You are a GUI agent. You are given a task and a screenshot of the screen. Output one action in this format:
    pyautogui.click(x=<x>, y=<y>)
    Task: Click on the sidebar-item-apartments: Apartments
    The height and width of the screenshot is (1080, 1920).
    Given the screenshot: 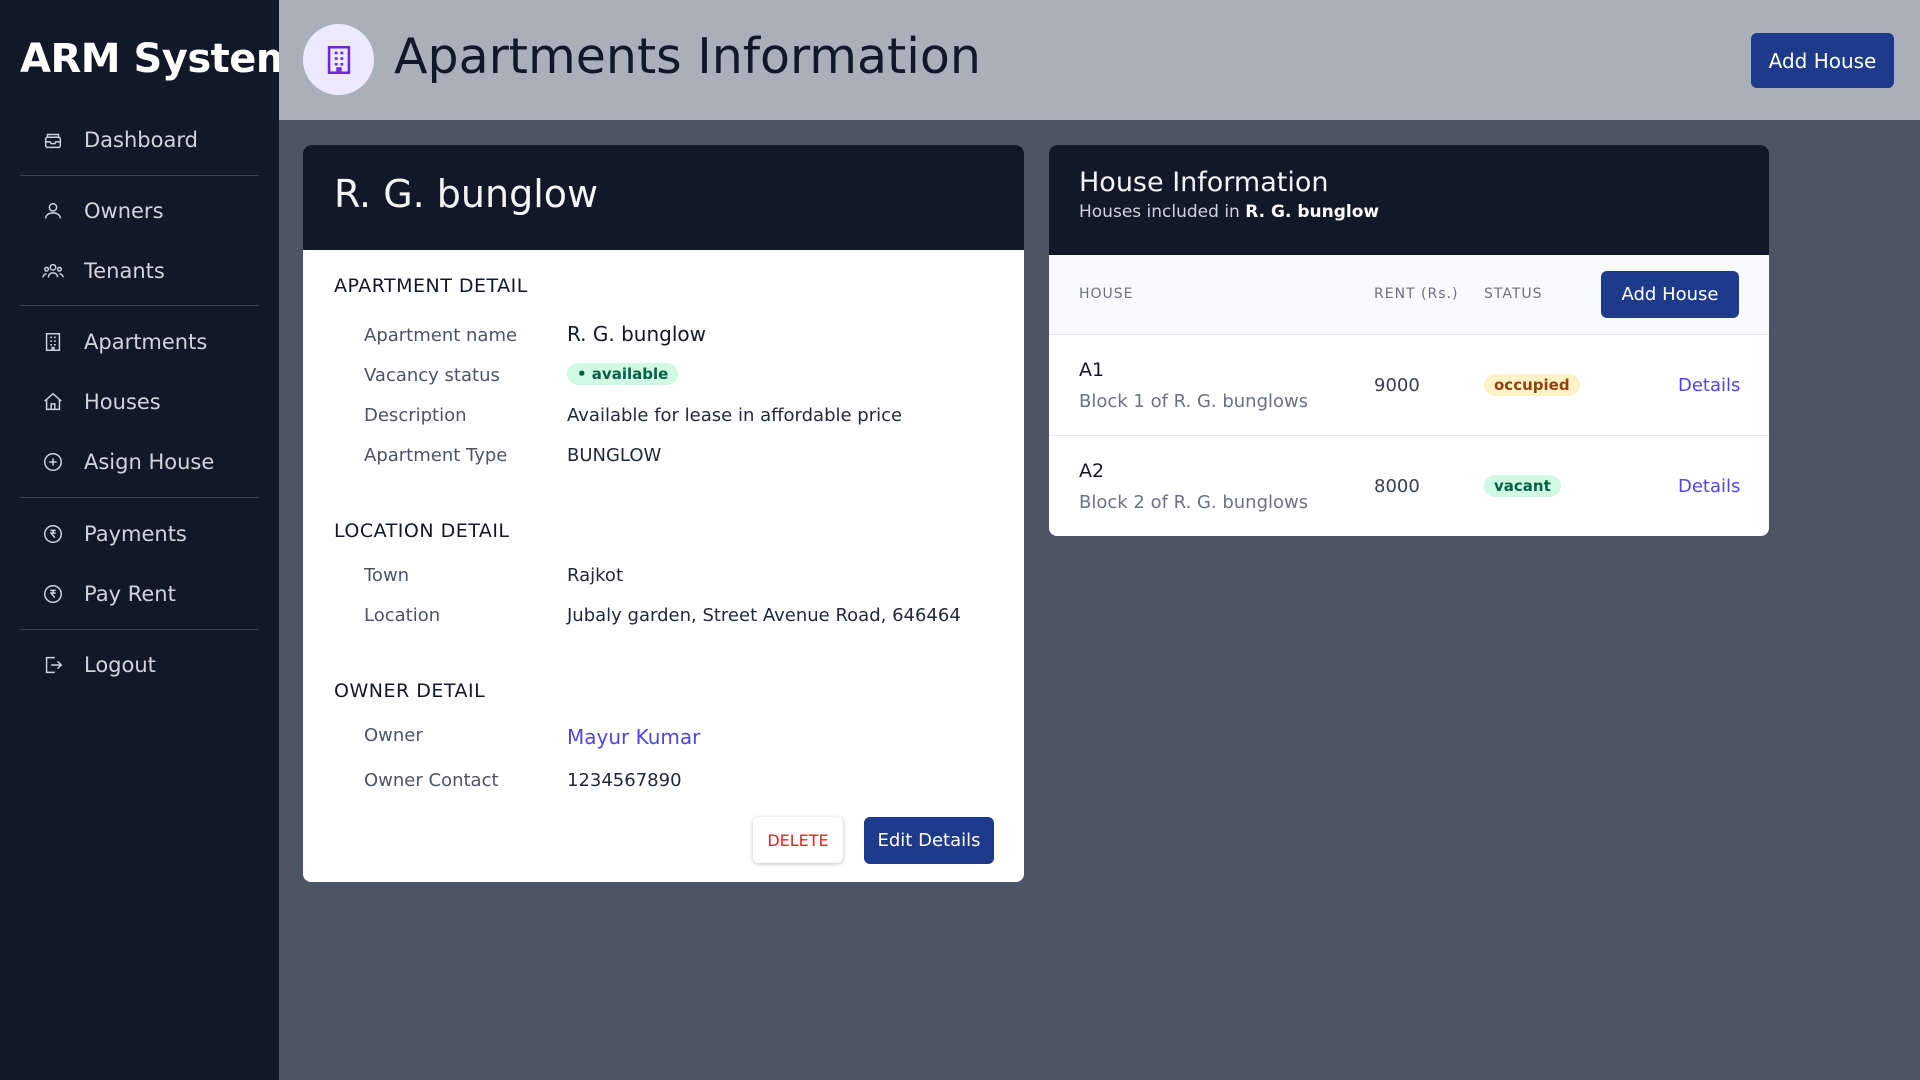 What is the action you would take?
    pyautogui.click(x=139, y=342)
    